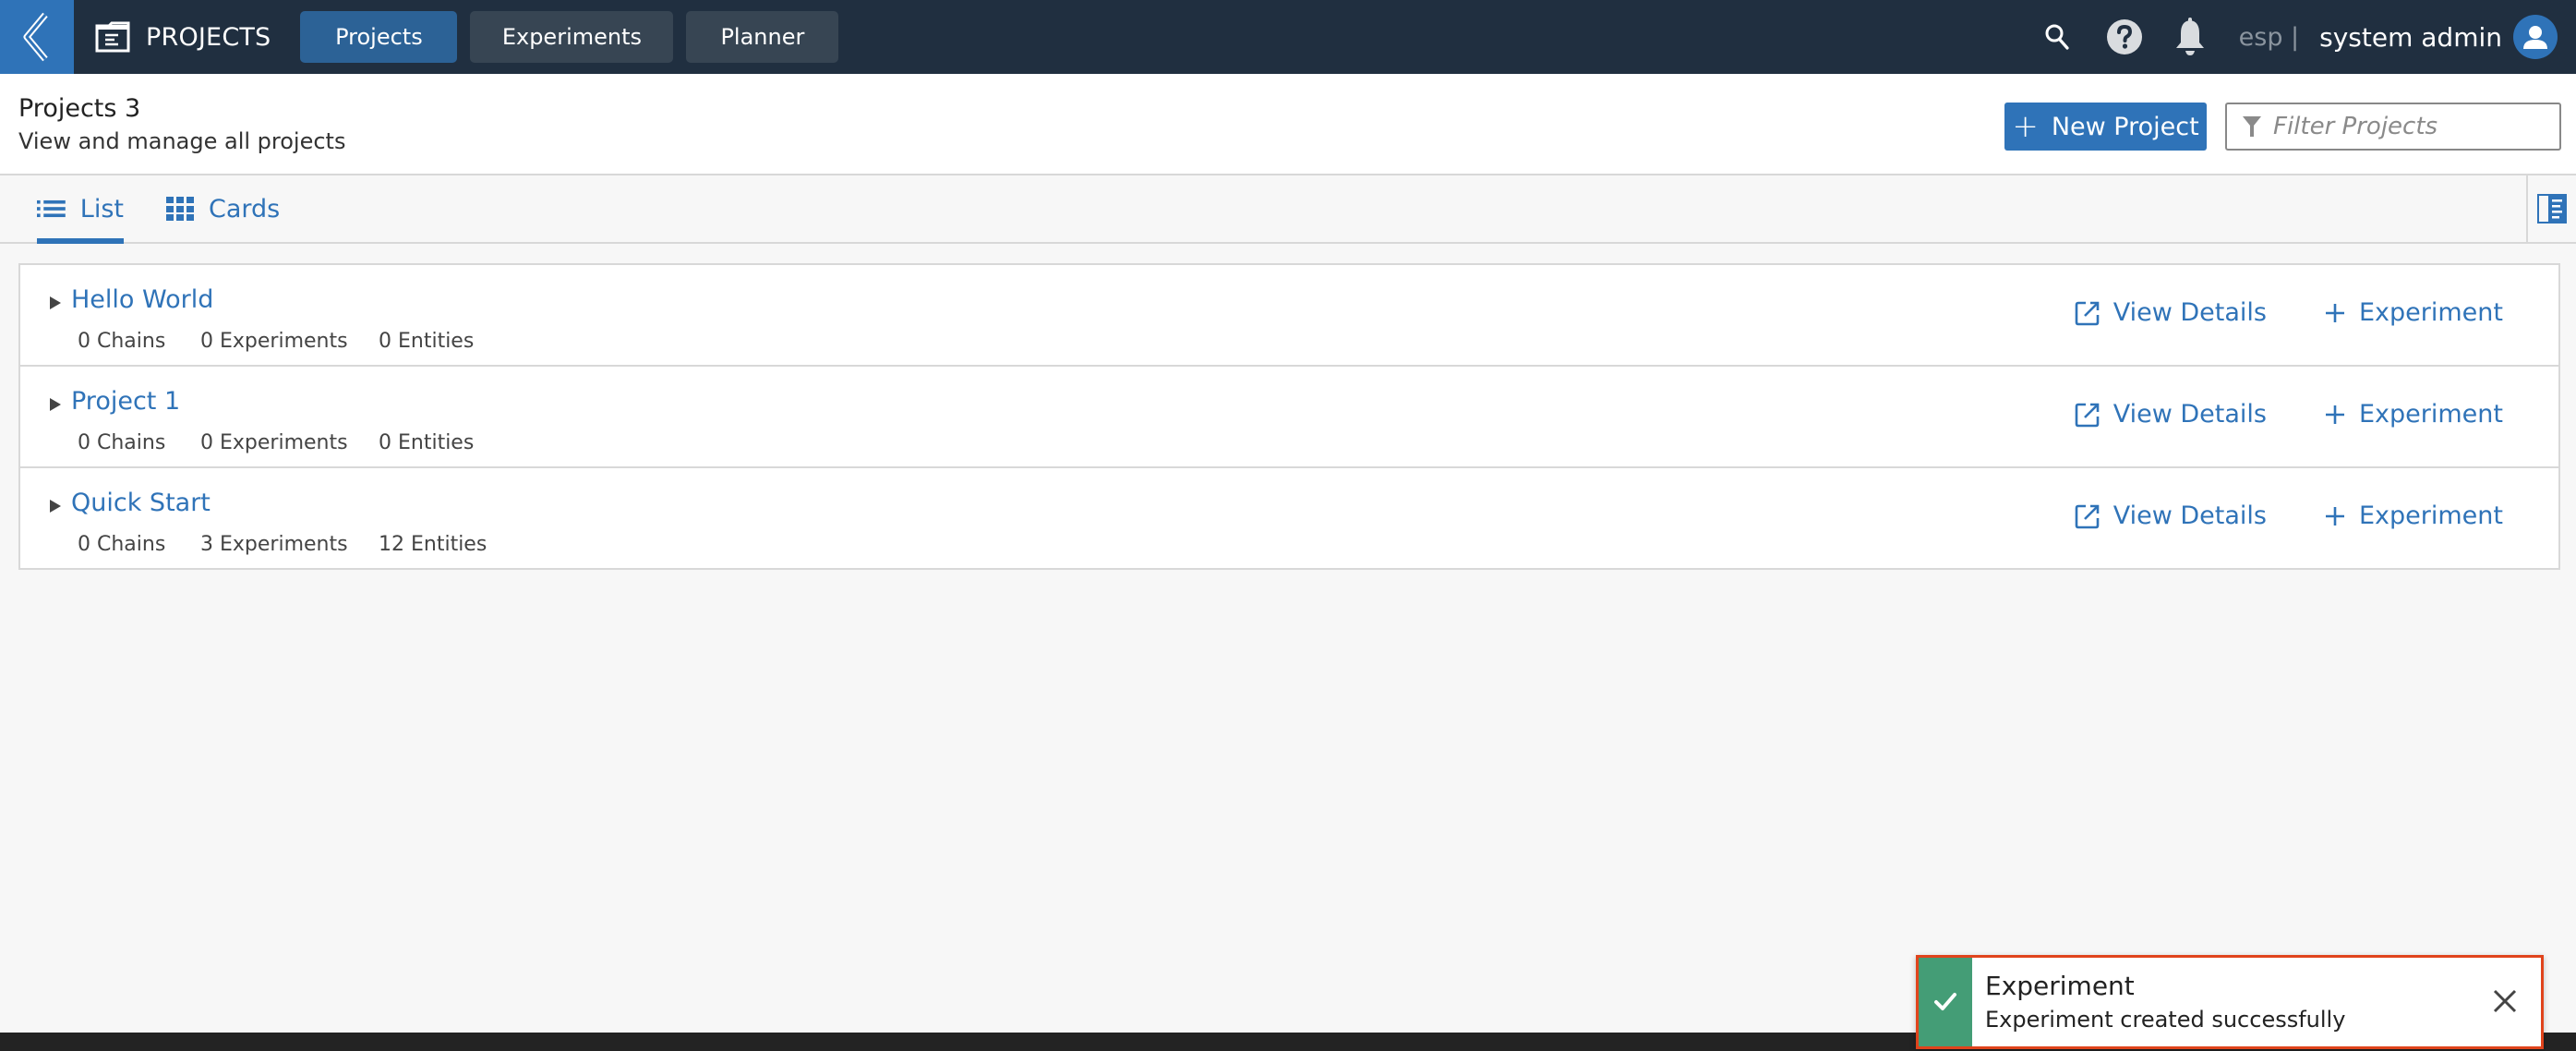  I want to click on project-name-link: Hello World, so click(142, 299).